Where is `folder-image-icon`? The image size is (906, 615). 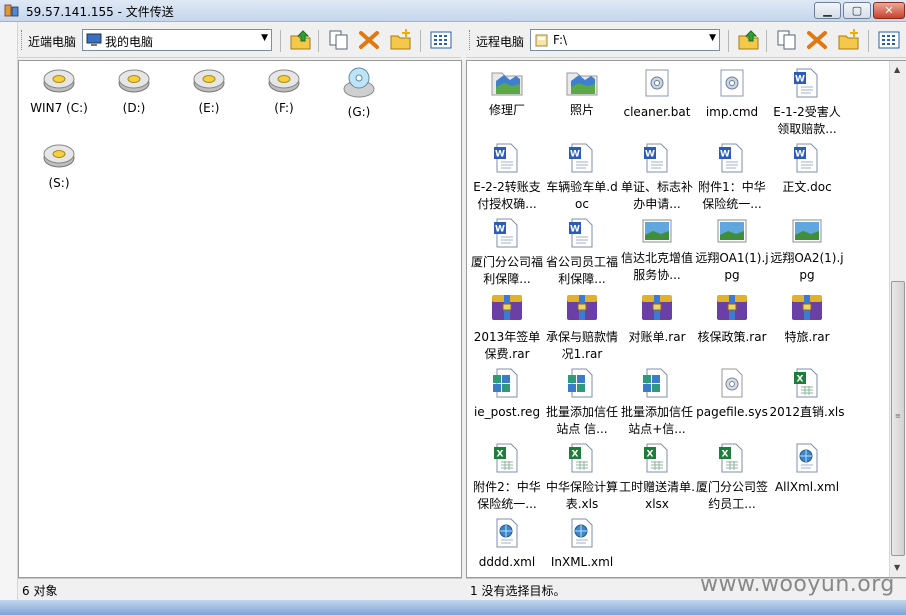
folder-image-icon is located at coordinates (582, 83).